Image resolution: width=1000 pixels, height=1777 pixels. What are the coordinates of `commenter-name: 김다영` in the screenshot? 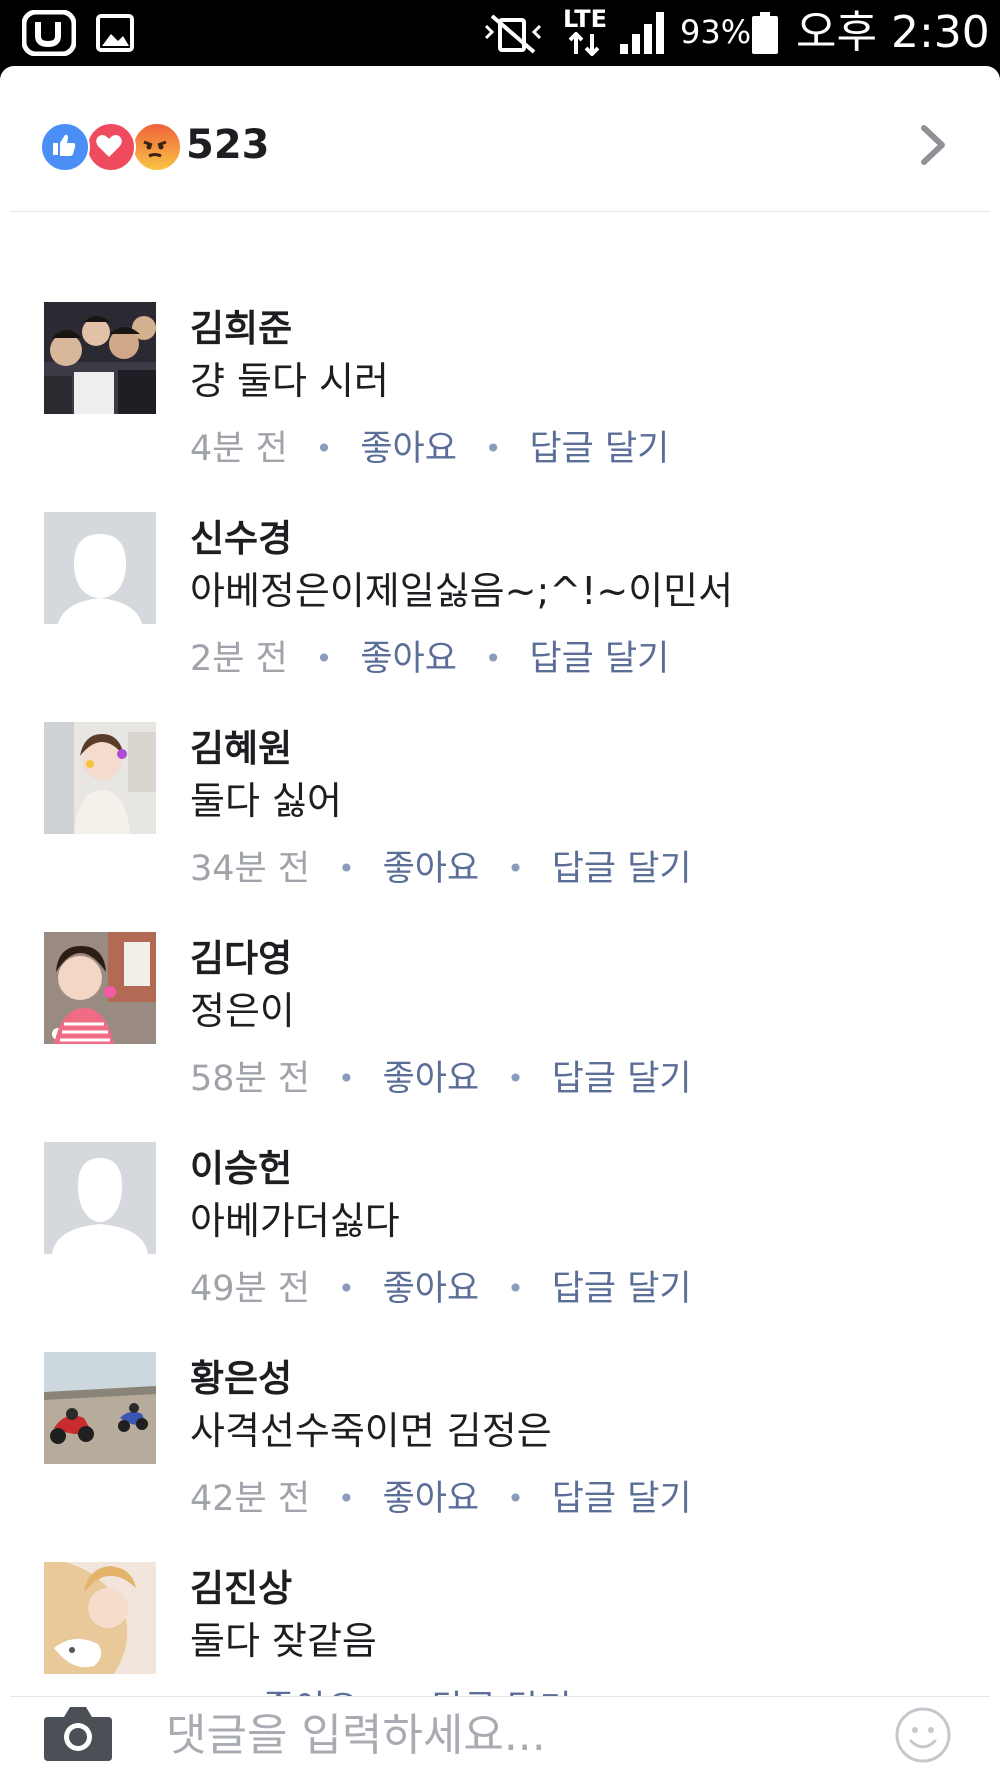 It's located at (241, 959).